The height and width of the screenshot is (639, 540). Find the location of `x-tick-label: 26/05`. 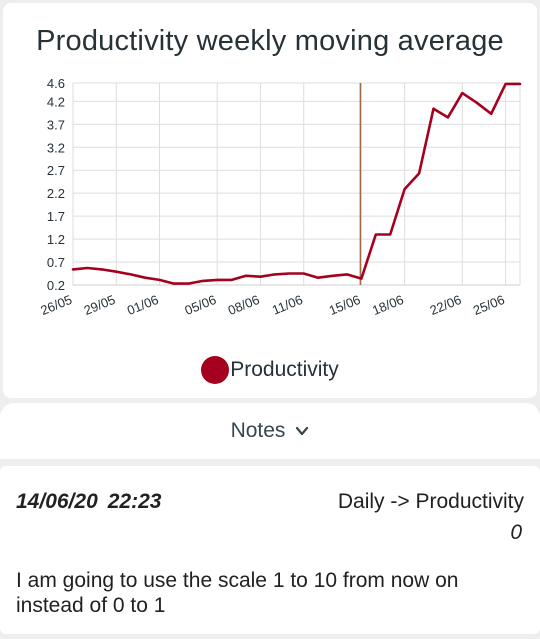

x-tick-label: 26/05 is located at coordinates (56, 305).